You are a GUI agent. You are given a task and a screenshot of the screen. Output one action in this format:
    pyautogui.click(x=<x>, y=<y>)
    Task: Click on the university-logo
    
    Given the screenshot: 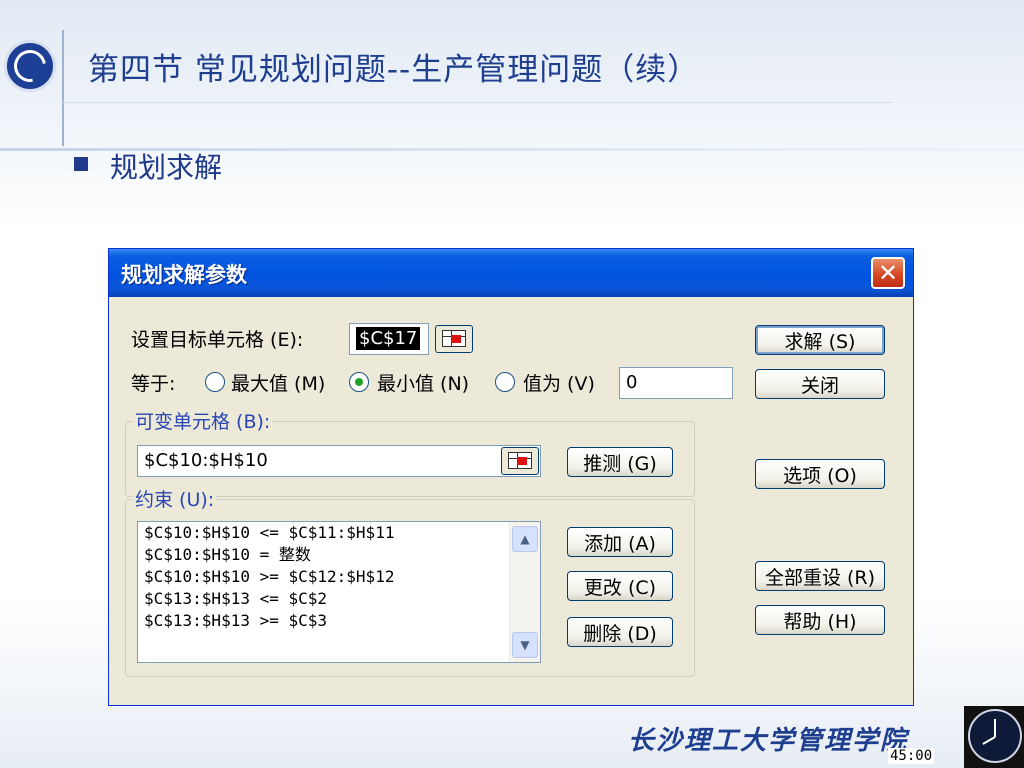 What is the action you would take?
    pyautogui.click(x=30, y=66)
    